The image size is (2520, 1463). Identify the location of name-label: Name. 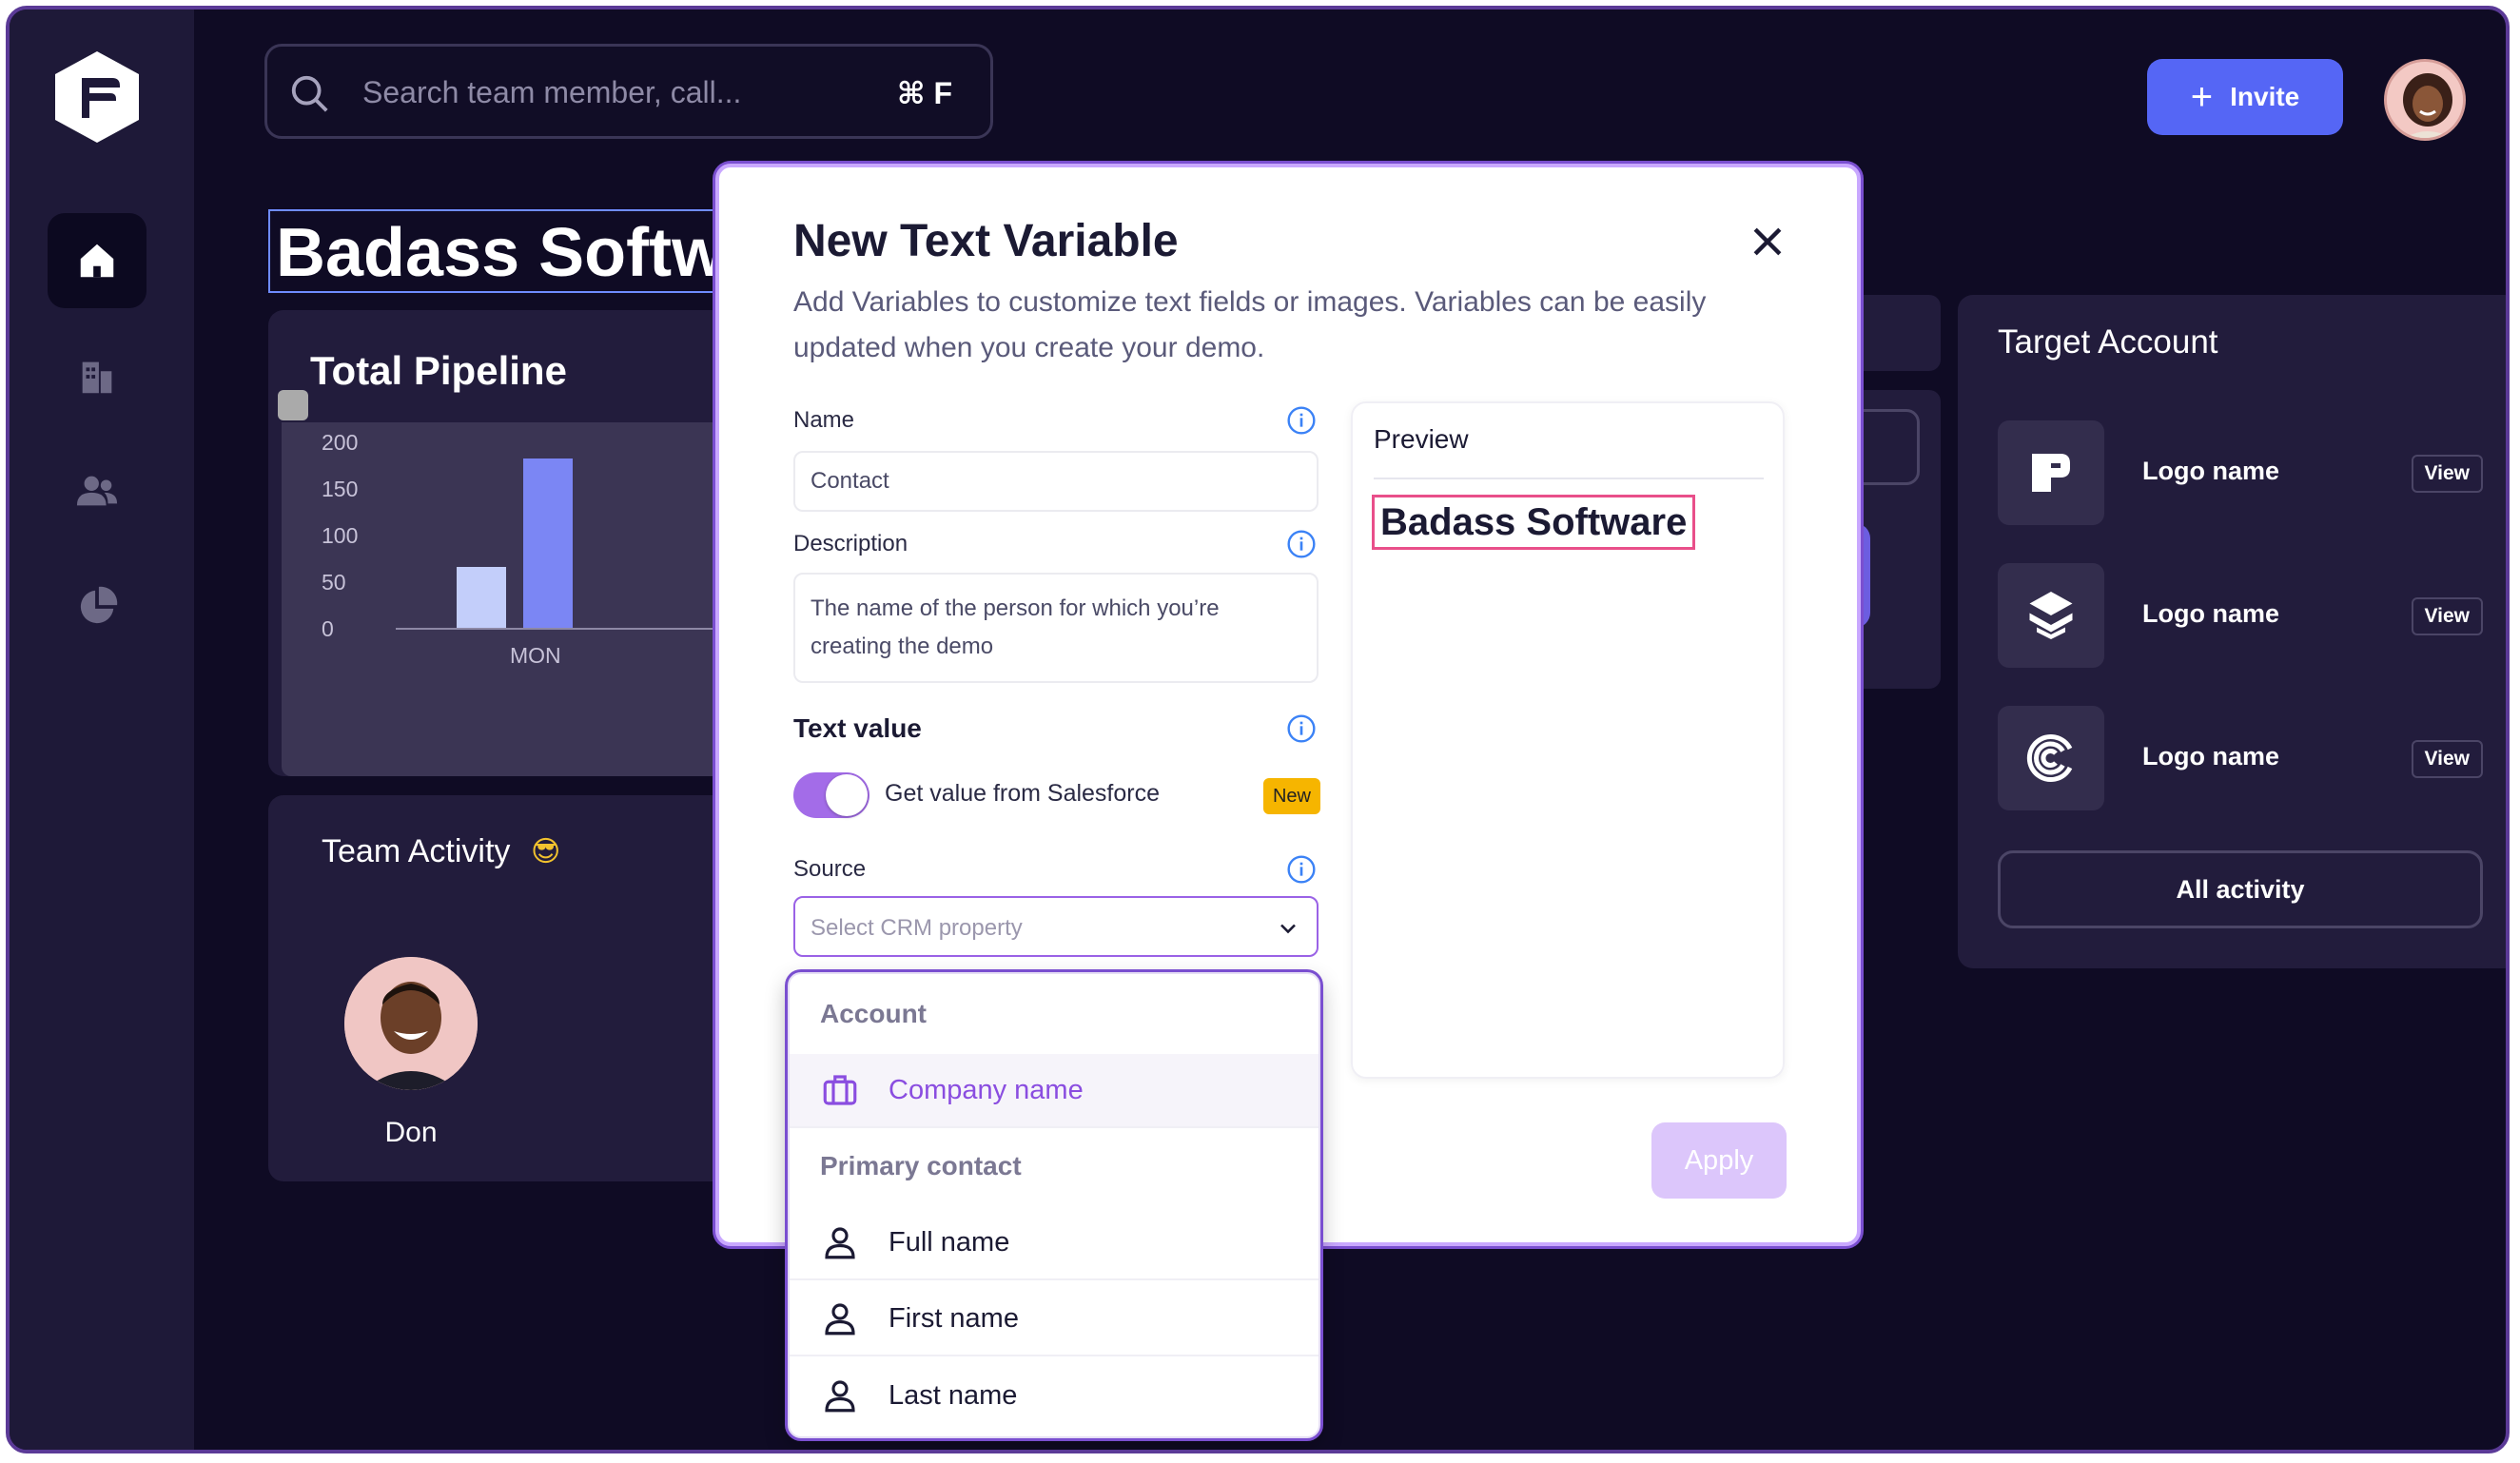
(824, 420).